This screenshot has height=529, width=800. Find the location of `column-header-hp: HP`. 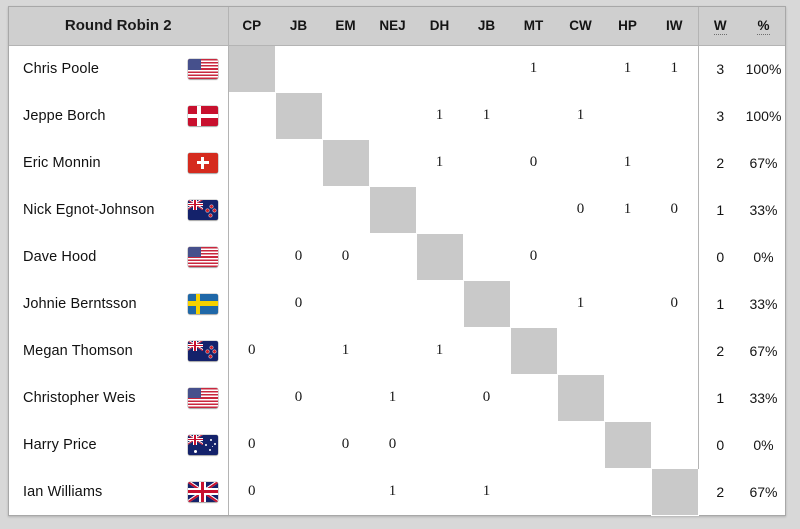

column-header-hp: HP is located at coordinates (627, 26).